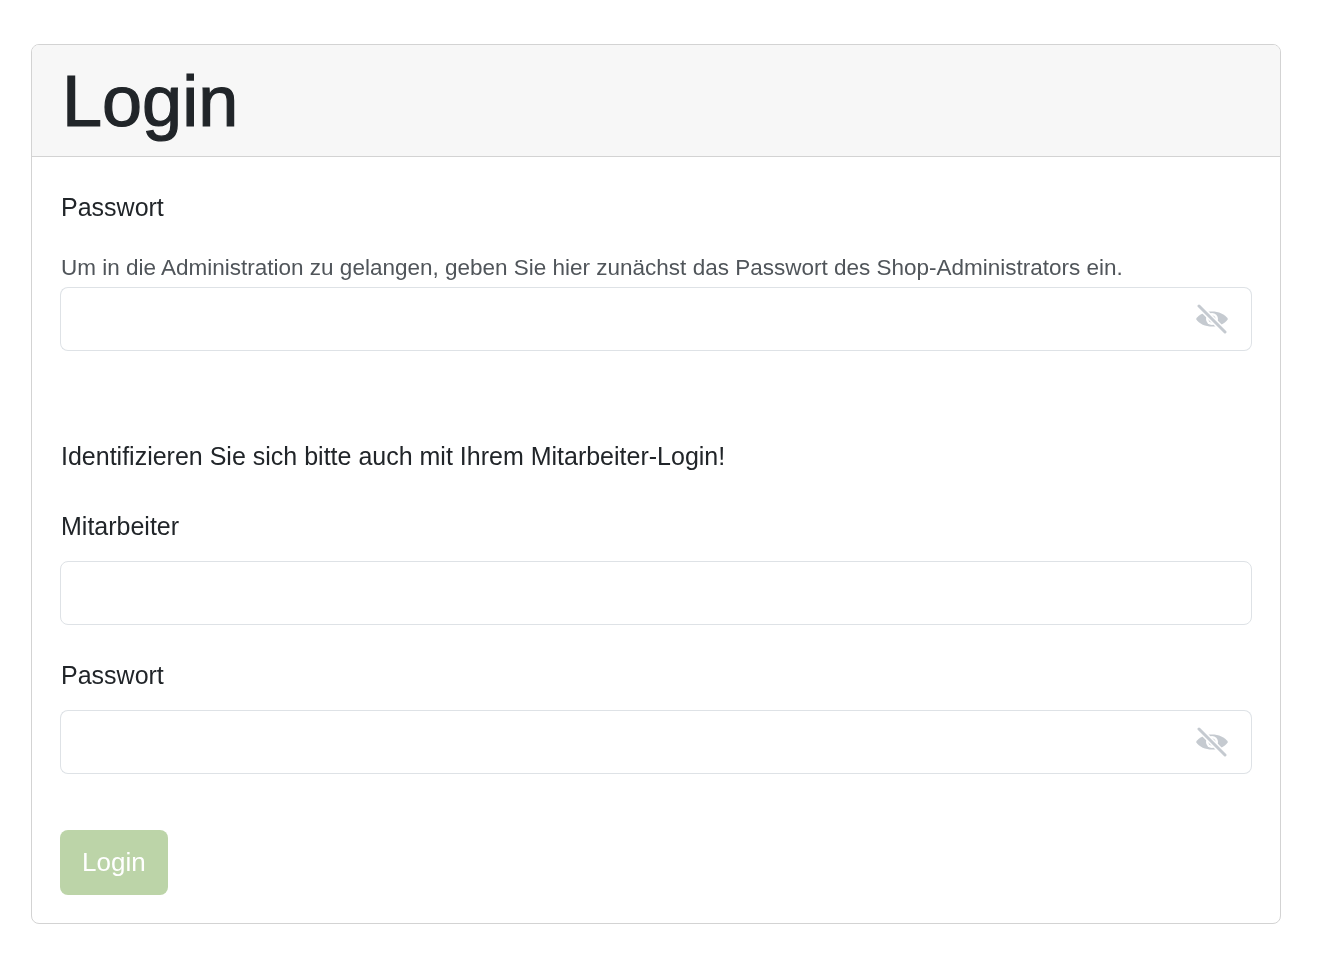 Image resolution: width=1331 pixels, height=974 pixels. Describe the element at coordinates (393, 456) in the screenshot. I see `instruction-text: Identifizieren Sie sich bitte auch mit Ihrem Mitarbeiter-Login!` at that location.